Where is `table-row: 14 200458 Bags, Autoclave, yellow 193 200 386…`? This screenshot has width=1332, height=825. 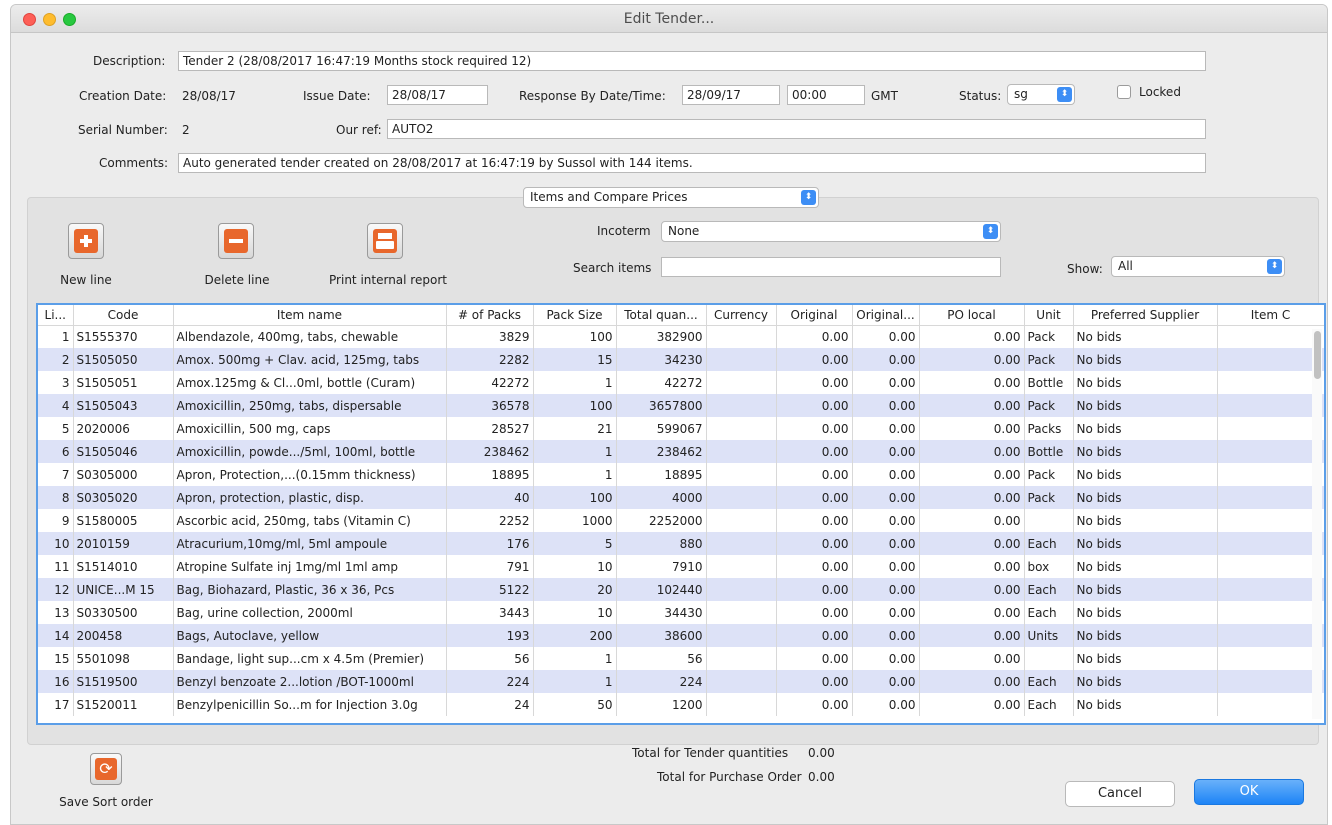
table-row: 14 200458 Bags, Autoclave, yellow 193 200 386… is located at coordinates (681, 635).